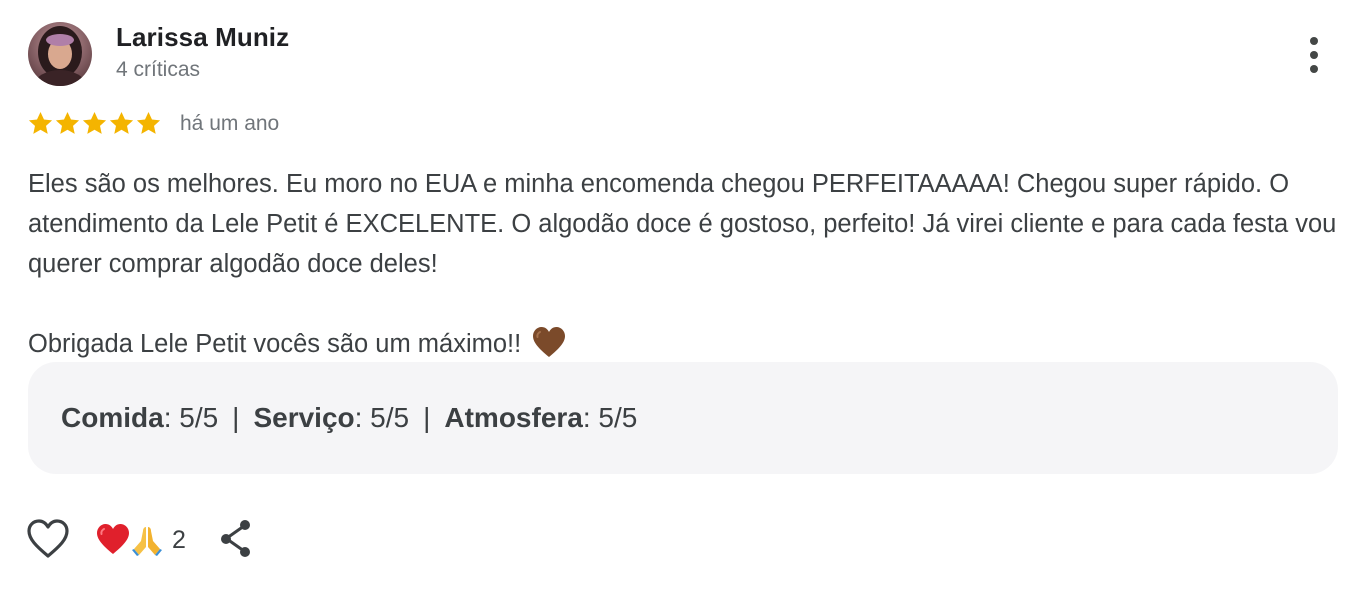  I want to click on service-label: Serviço, so click(304, 417).